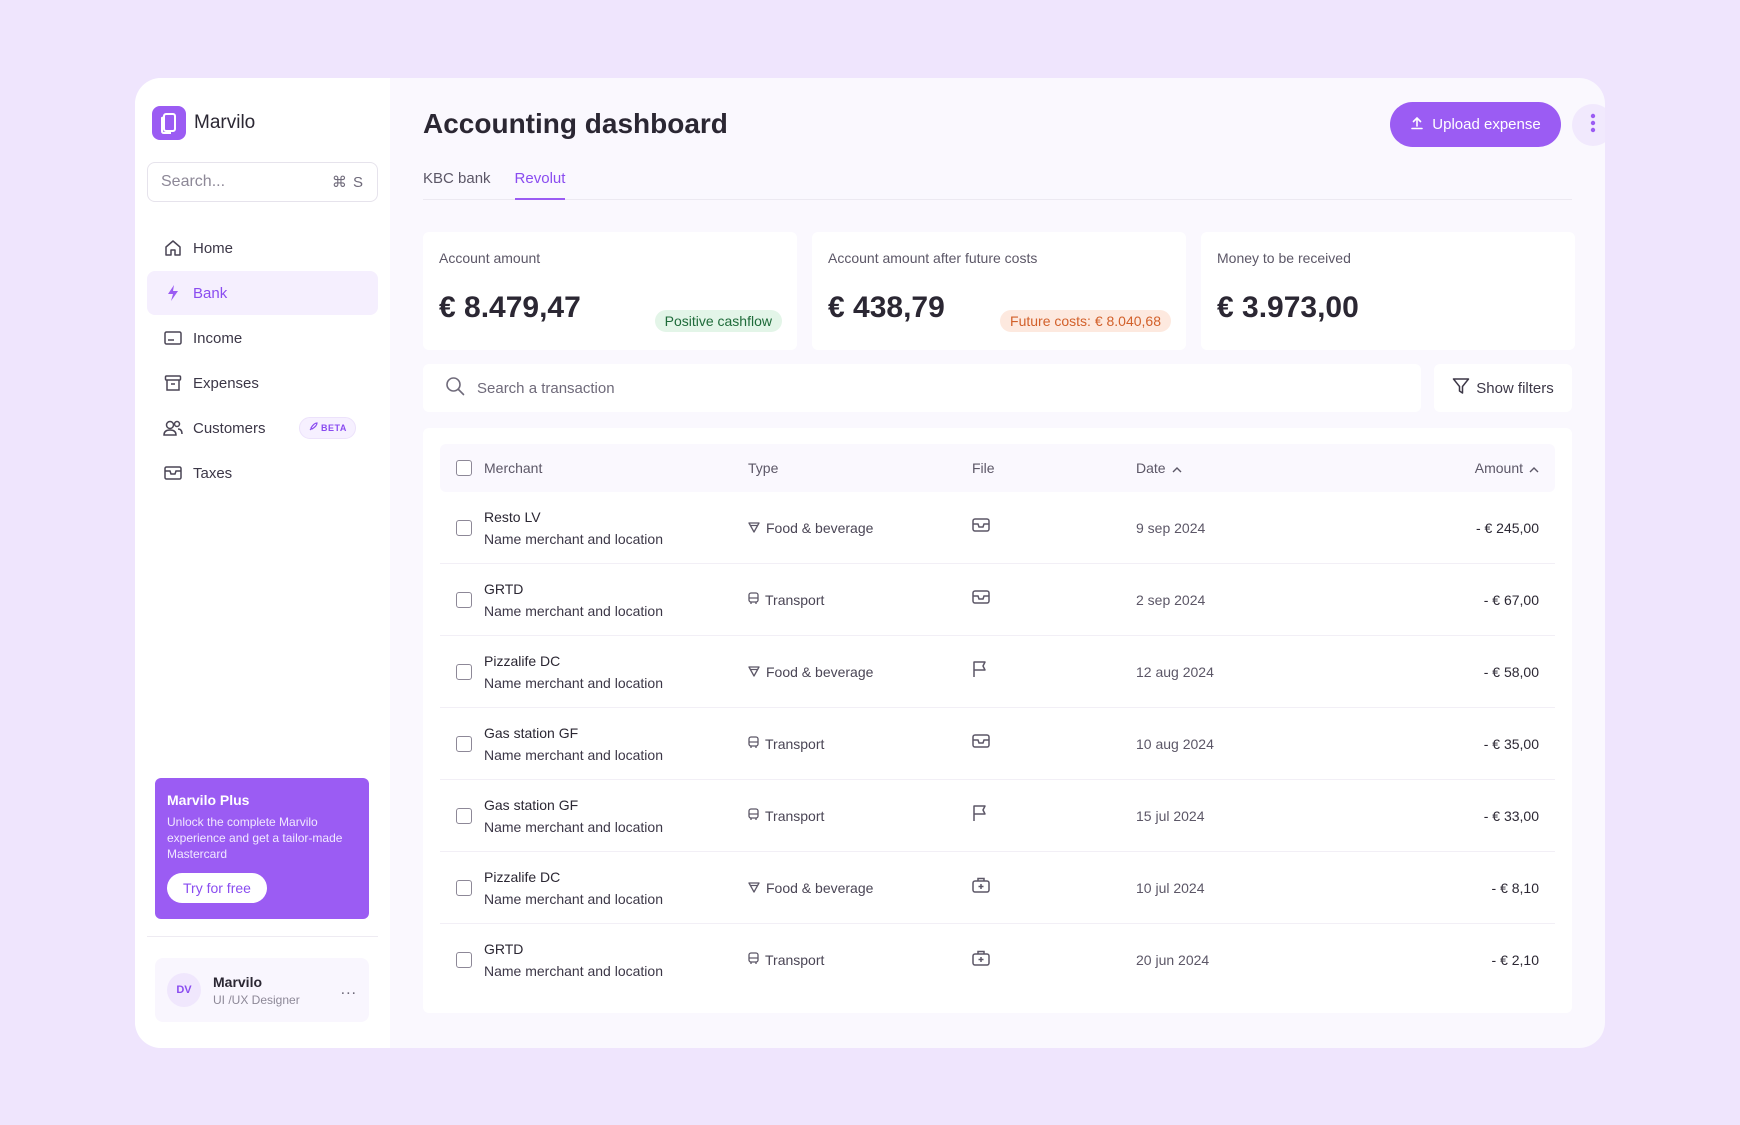 The image size is (1740, 1125). What do you see at coordinates (213, 473) in the screenshot?
I see `sidebar-item-label: Taxes` at bounding box center [213, 473].